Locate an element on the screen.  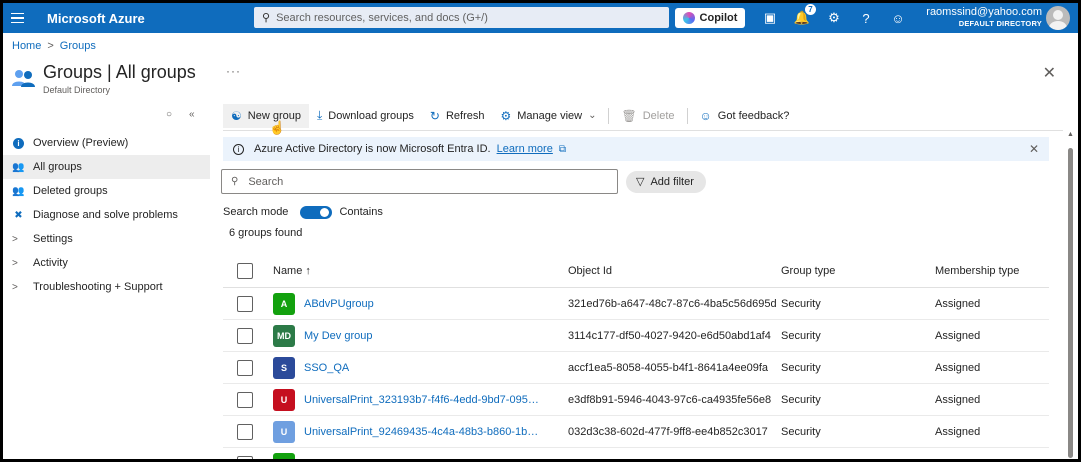
sidebar-item-diagnose: ✖ Diagnose and solve problems is located at coordinates (106, 215).